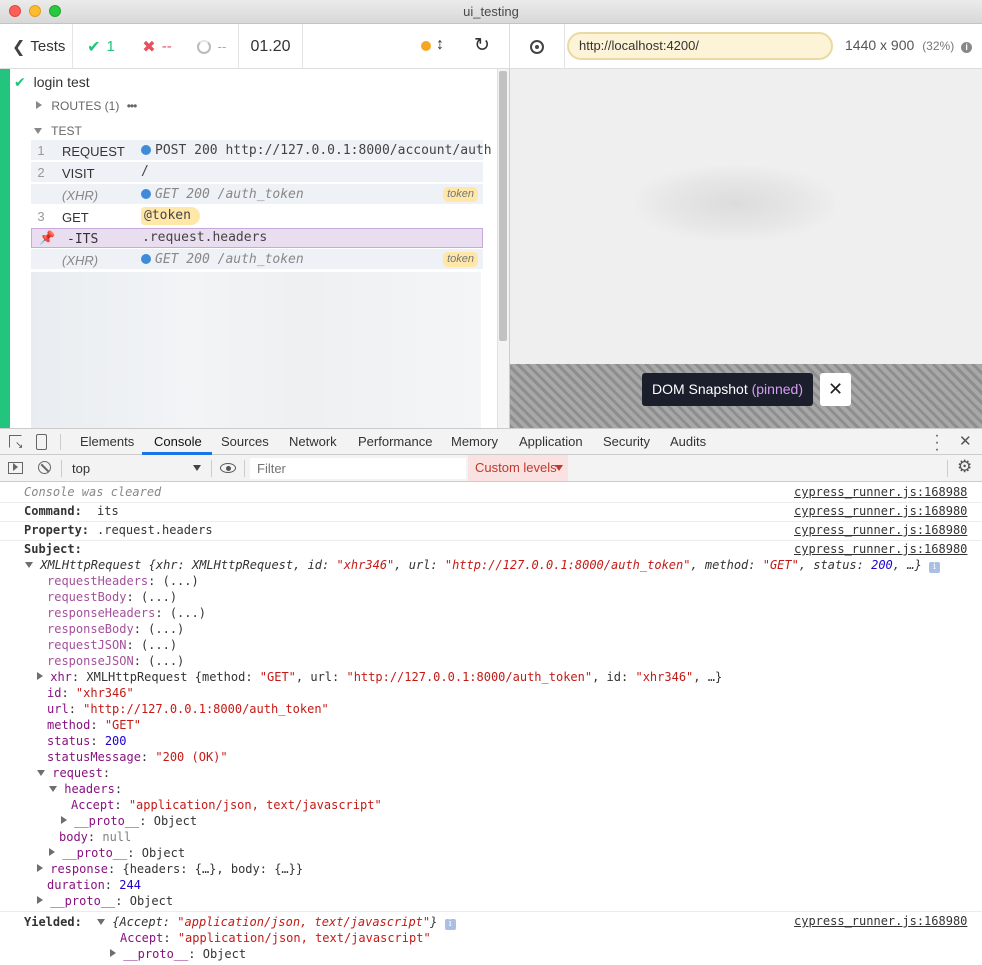 The image size is (982, 965). What do you see at coordinates (518, 468) in the screenshot?
I see `log-levels-dropdown: Custom levels` at bounding box center [518, 468].